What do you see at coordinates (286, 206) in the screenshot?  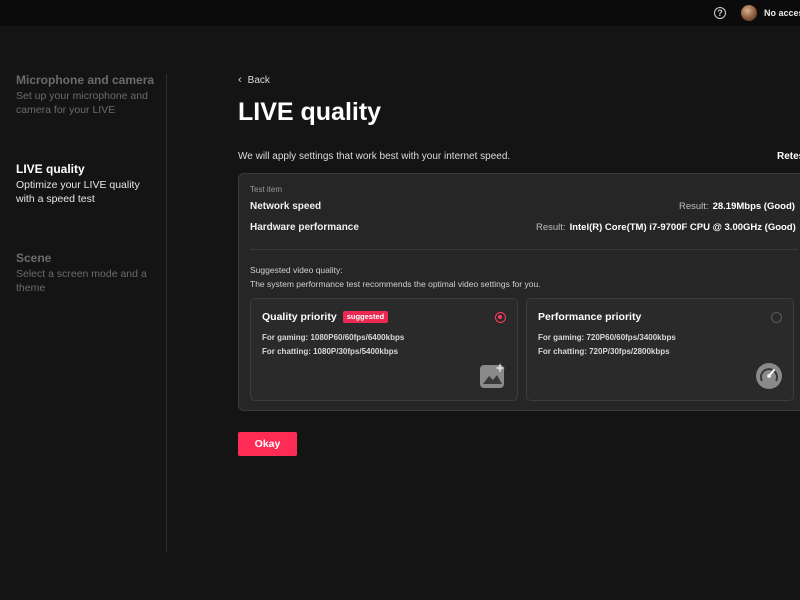 I see `network-speed-label: Network speed` at bounding box center [286, 206].